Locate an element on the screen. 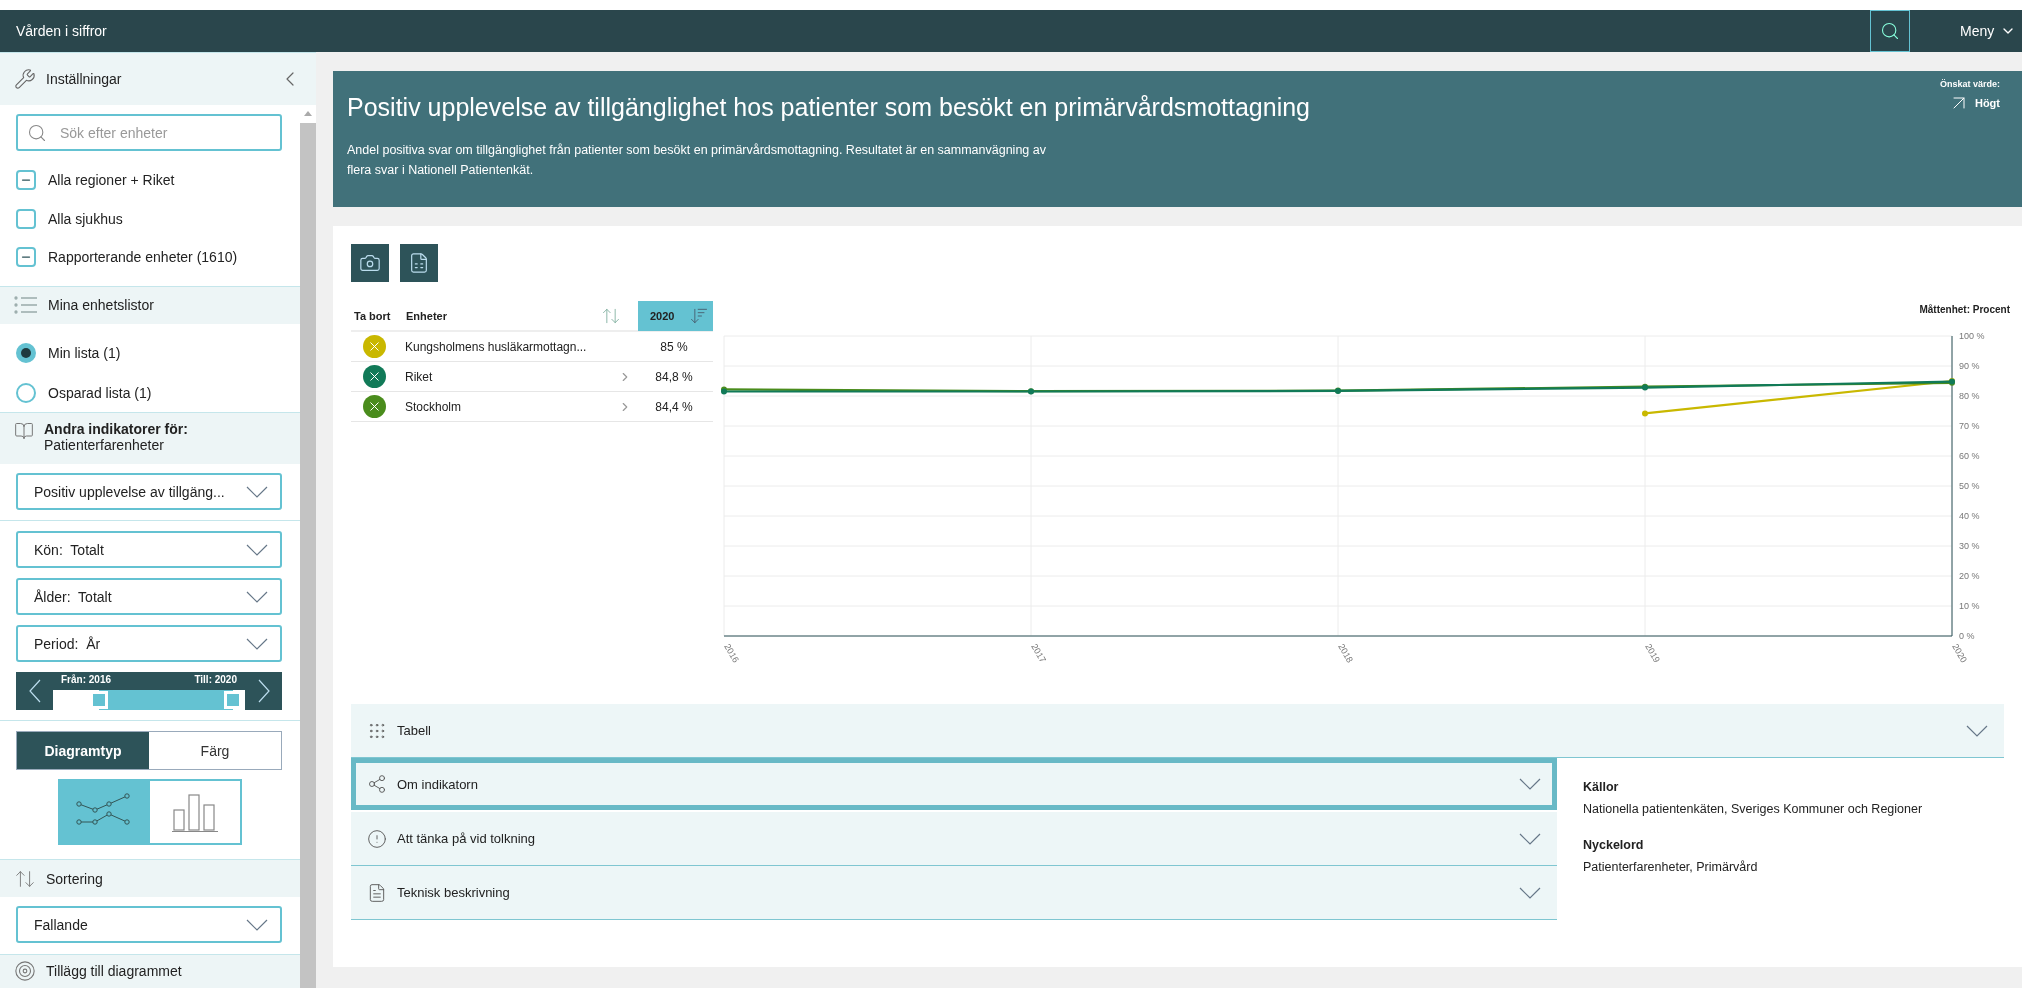 This screenshot has width=2022, height=988. info-text: Patienterfarenheter, Primärvård is located at coordinates (1671, 867).